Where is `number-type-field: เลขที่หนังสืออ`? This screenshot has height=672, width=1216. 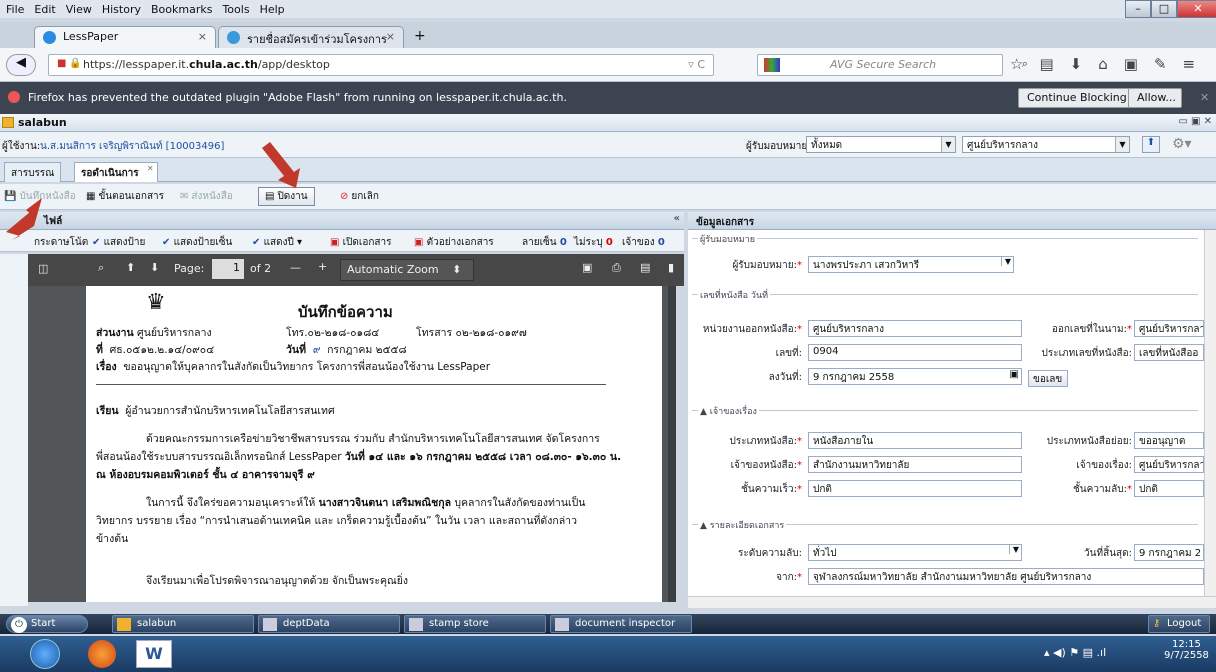 number-type-field: เลขที่หนังสืออ is located at coordinates (1169, 352).